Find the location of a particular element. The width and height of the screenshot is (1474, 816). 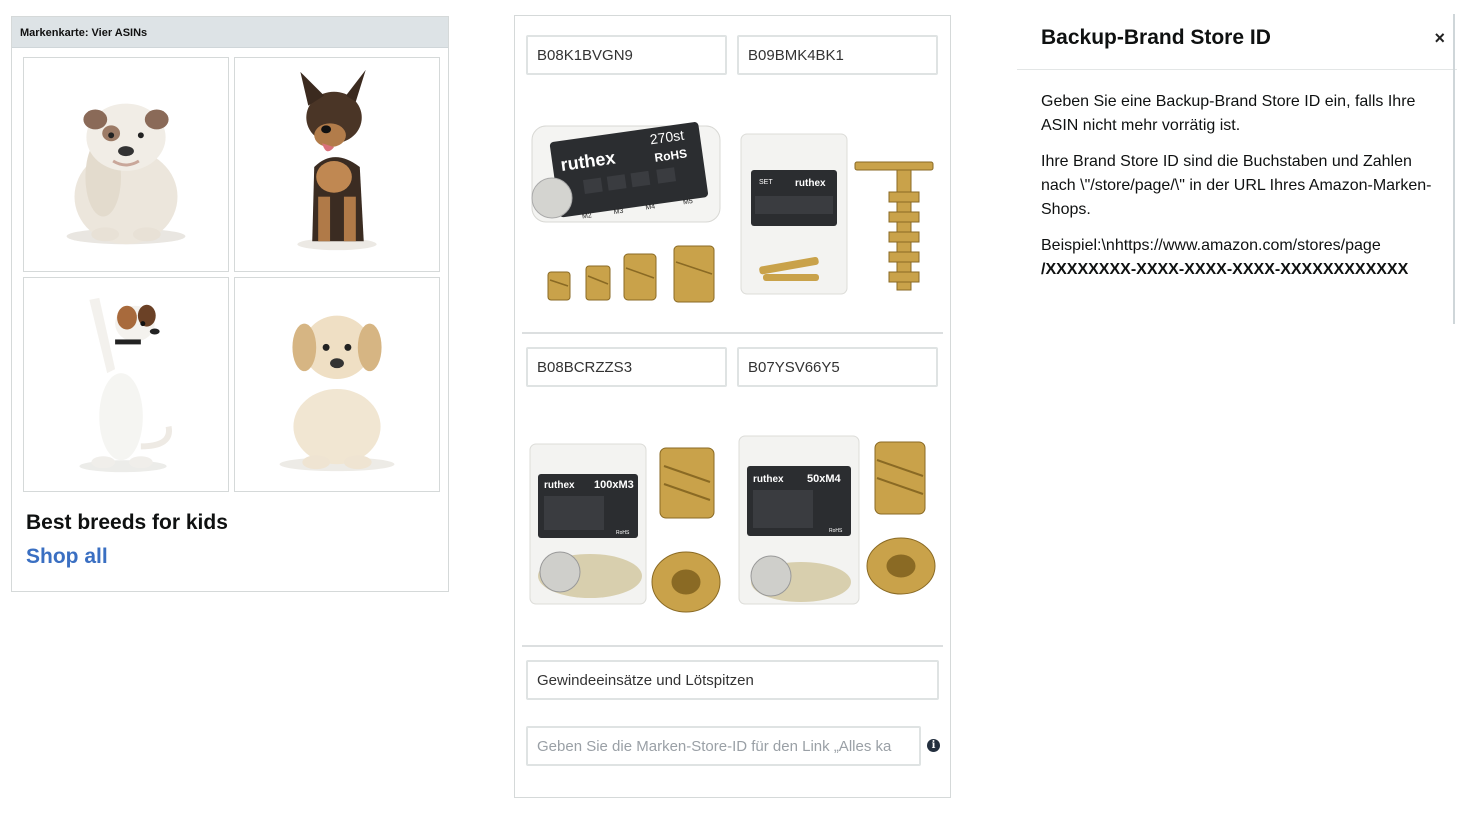

product-image-2: SET ruthex is located at coordinates (838, 212).